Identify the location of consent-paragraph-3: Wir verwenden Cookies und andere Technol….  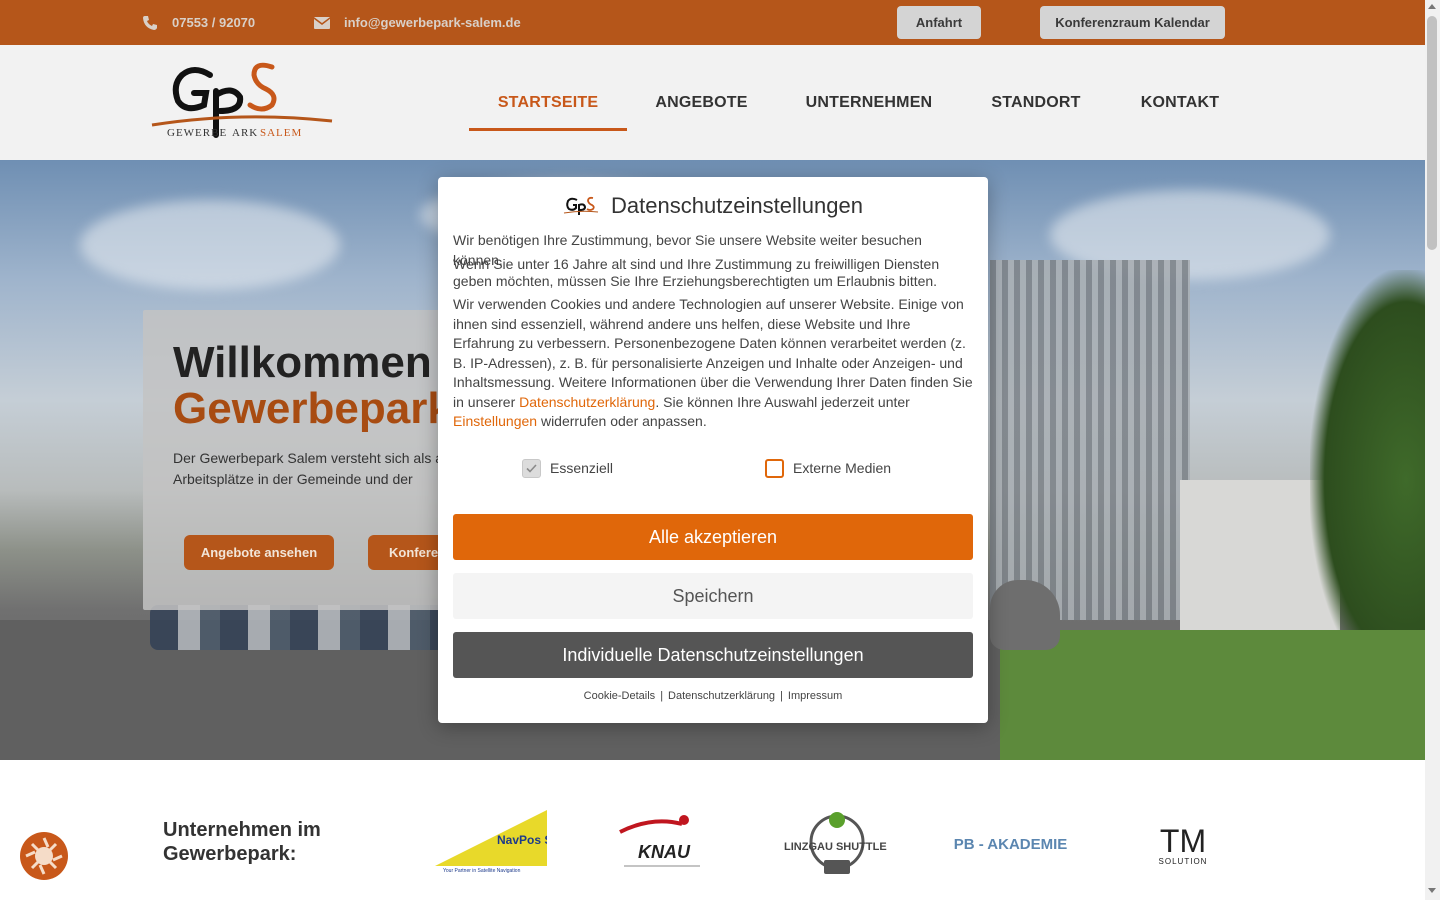
(714, 363).